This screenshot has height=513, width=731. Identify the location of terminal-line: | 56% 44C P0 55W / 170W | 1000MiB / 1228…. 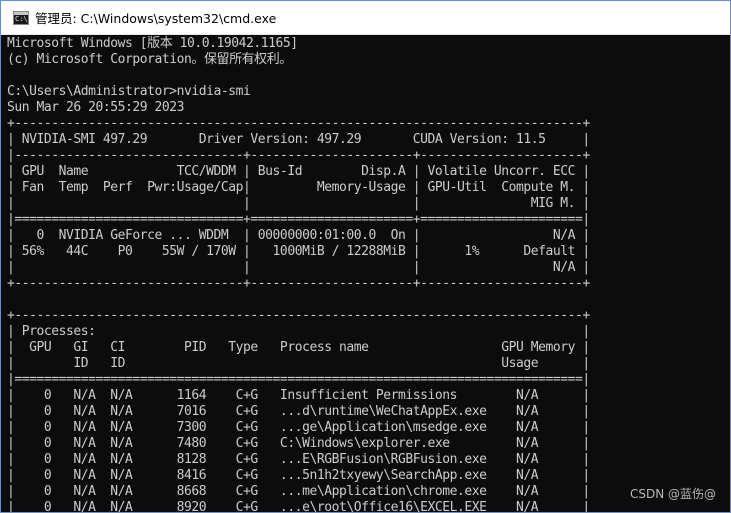
(298, 251).